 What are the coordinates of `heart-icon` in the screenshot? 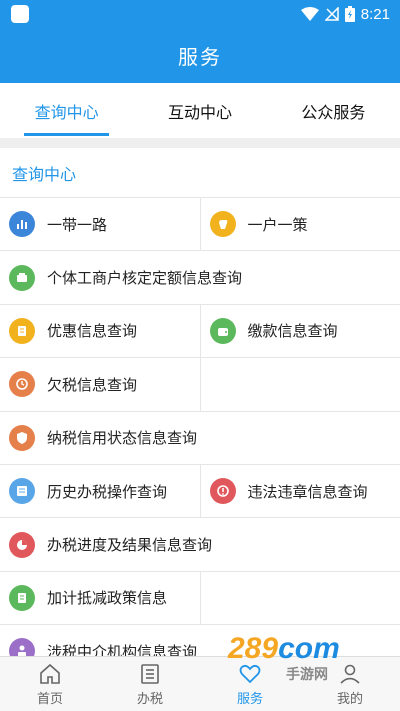 It's located at (250, 673).